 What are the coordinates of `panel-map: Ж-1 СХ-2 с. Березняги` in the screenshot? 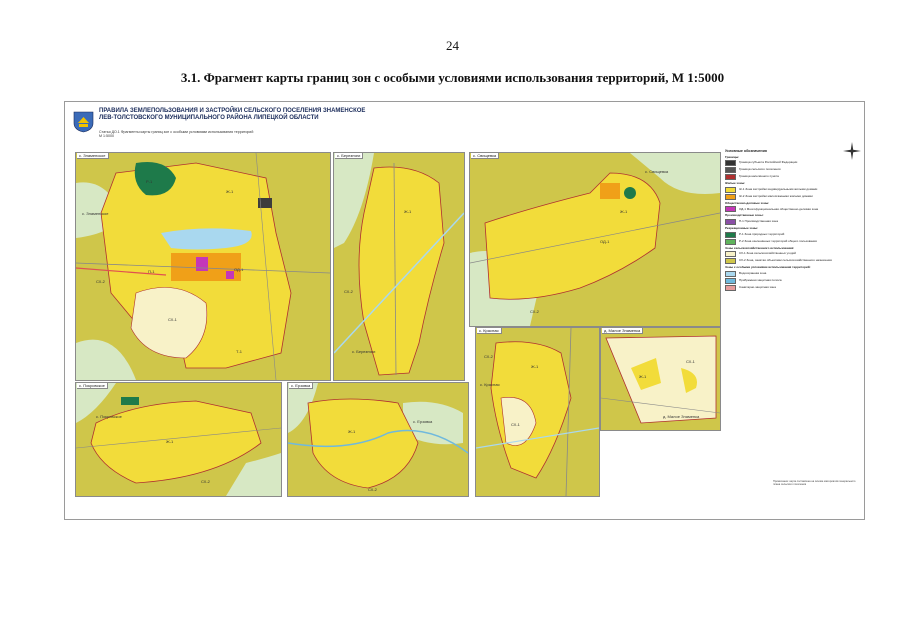 It's located at (399, 266).